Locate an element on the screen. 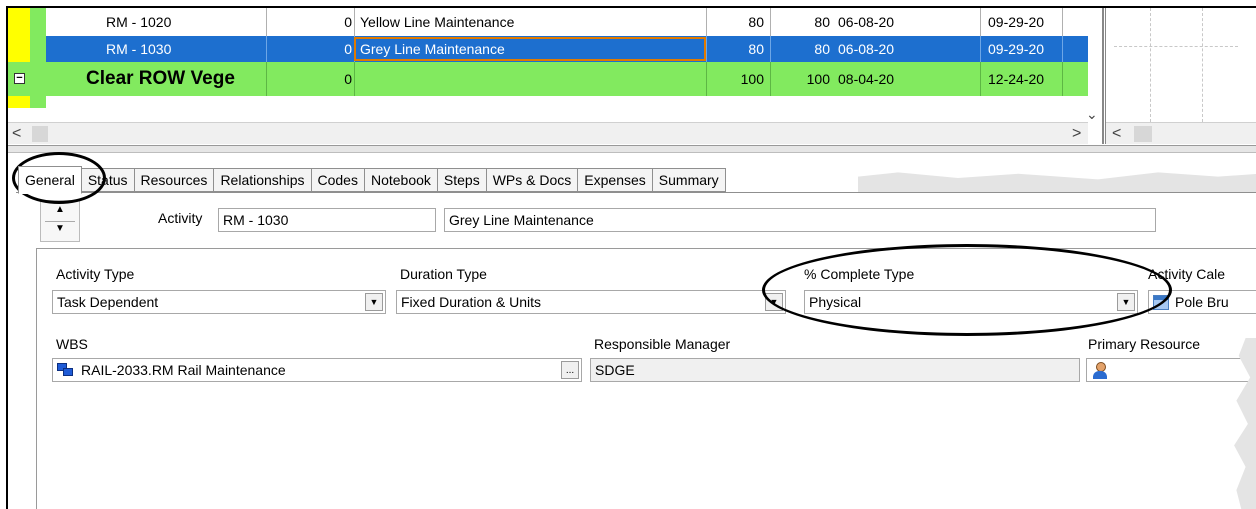 The image size is (1256, 509). tab-codes: Codes is located at coordinates (338, 180).